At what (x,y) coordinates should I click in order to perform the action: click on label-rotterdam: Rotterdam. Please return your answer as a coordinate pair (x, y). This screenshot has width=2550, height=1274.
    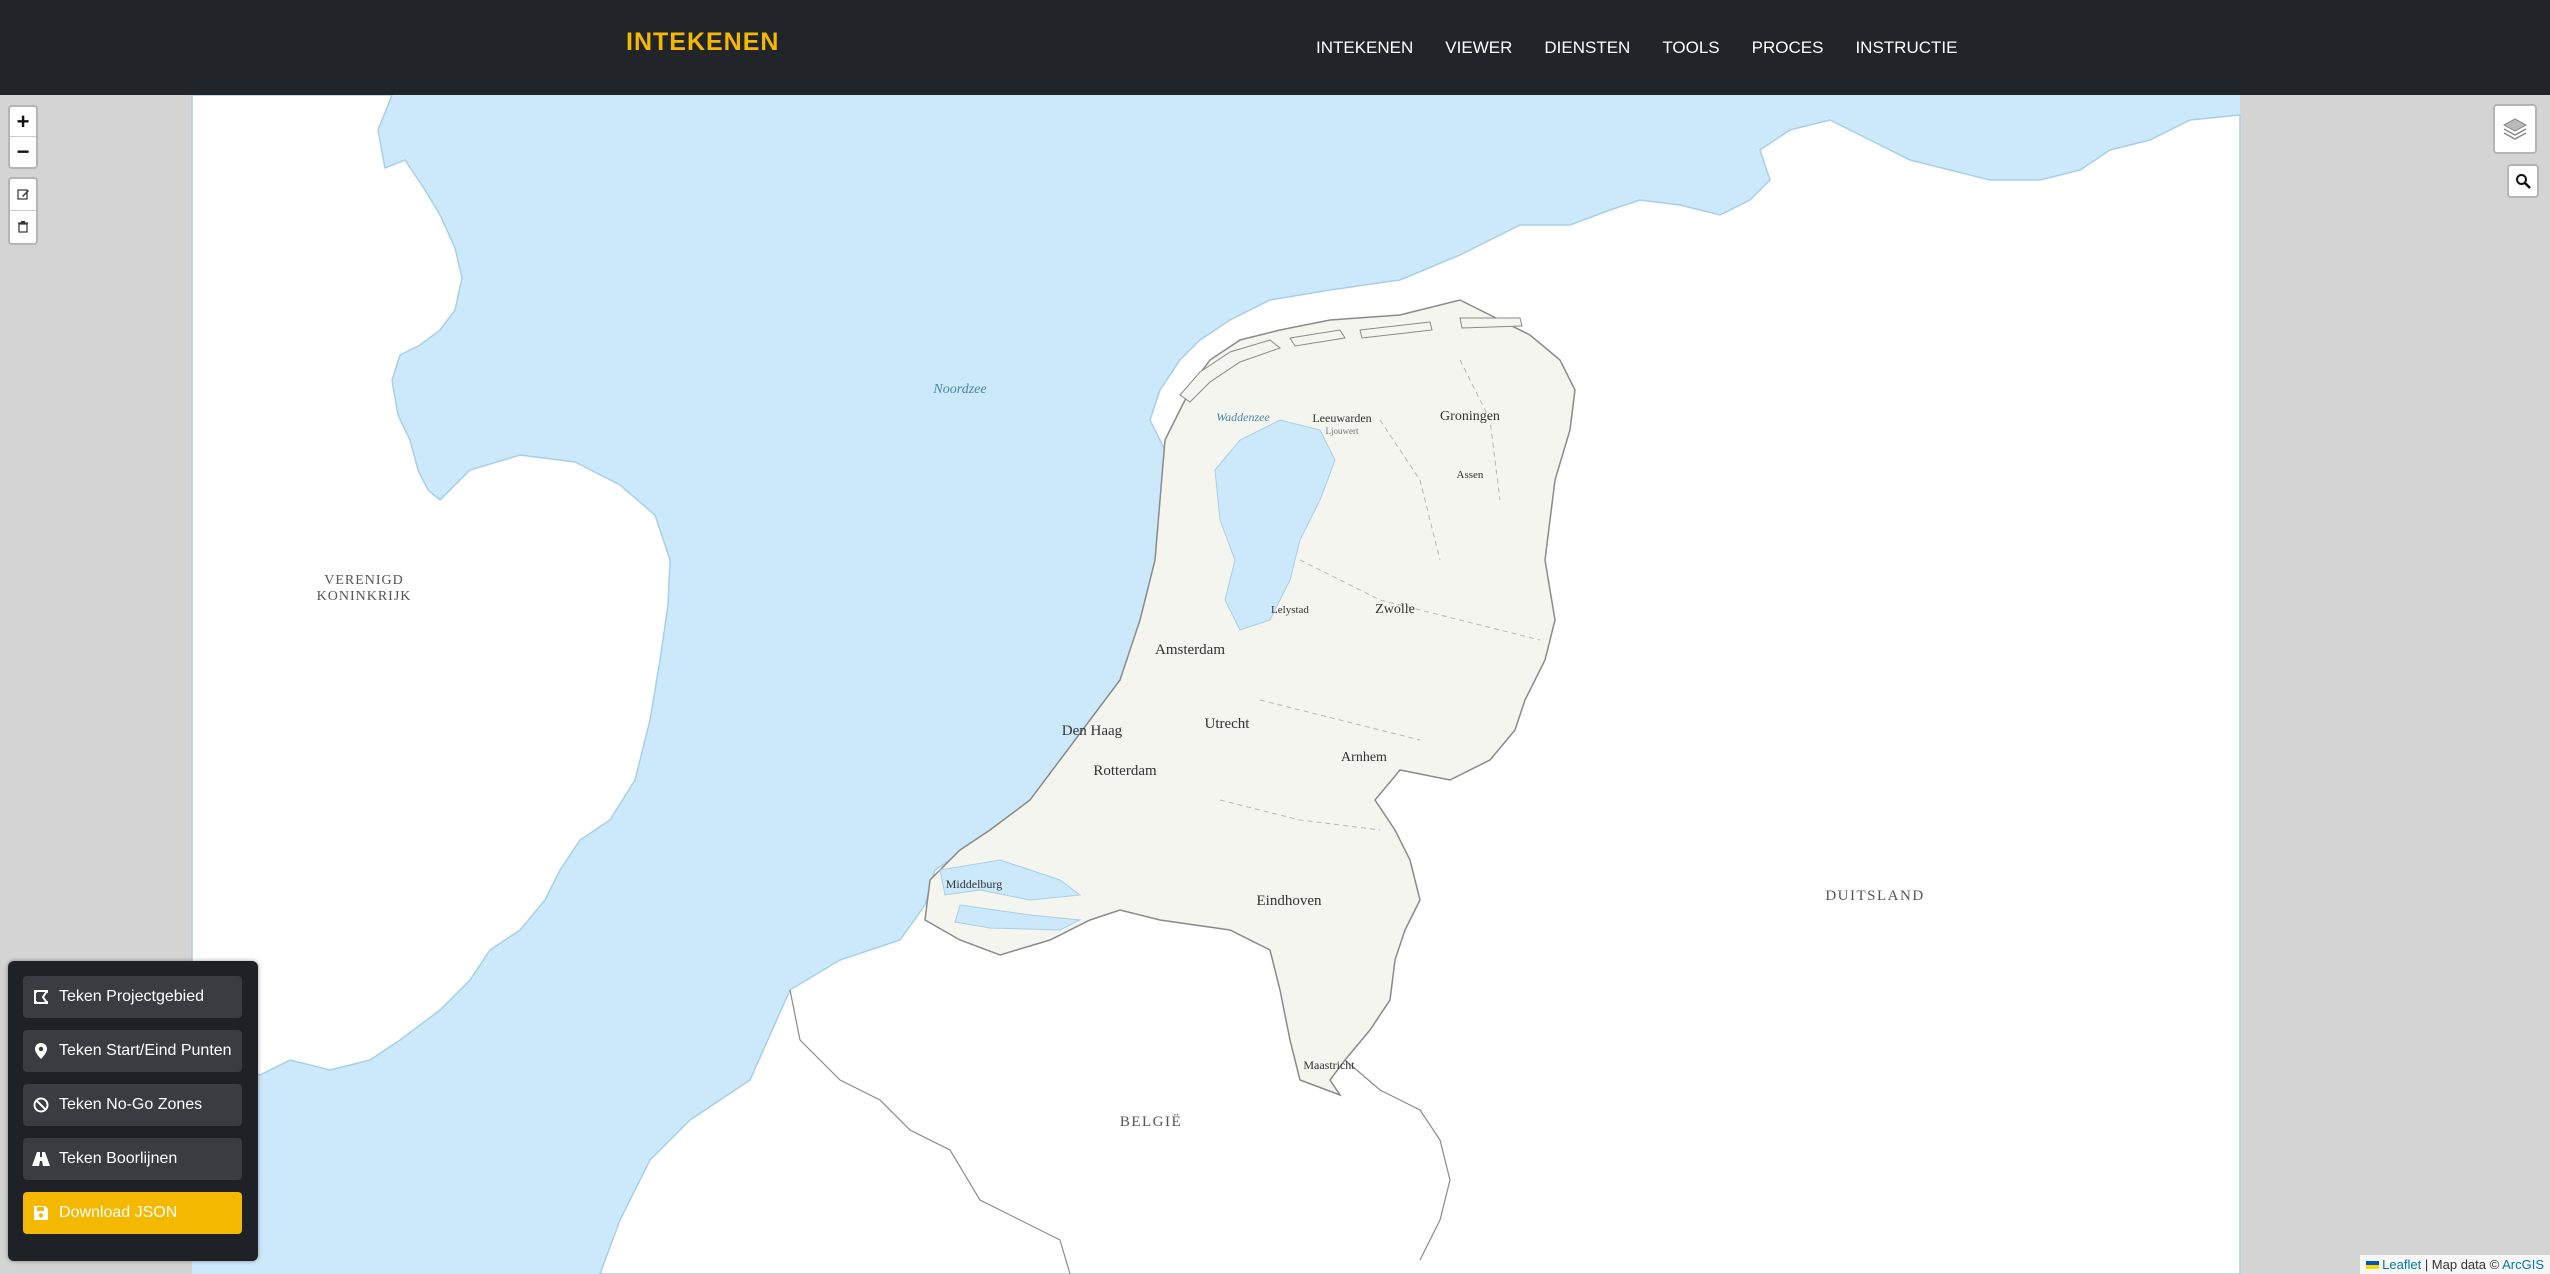
    Looking at the image, I should click on (1125, 771).